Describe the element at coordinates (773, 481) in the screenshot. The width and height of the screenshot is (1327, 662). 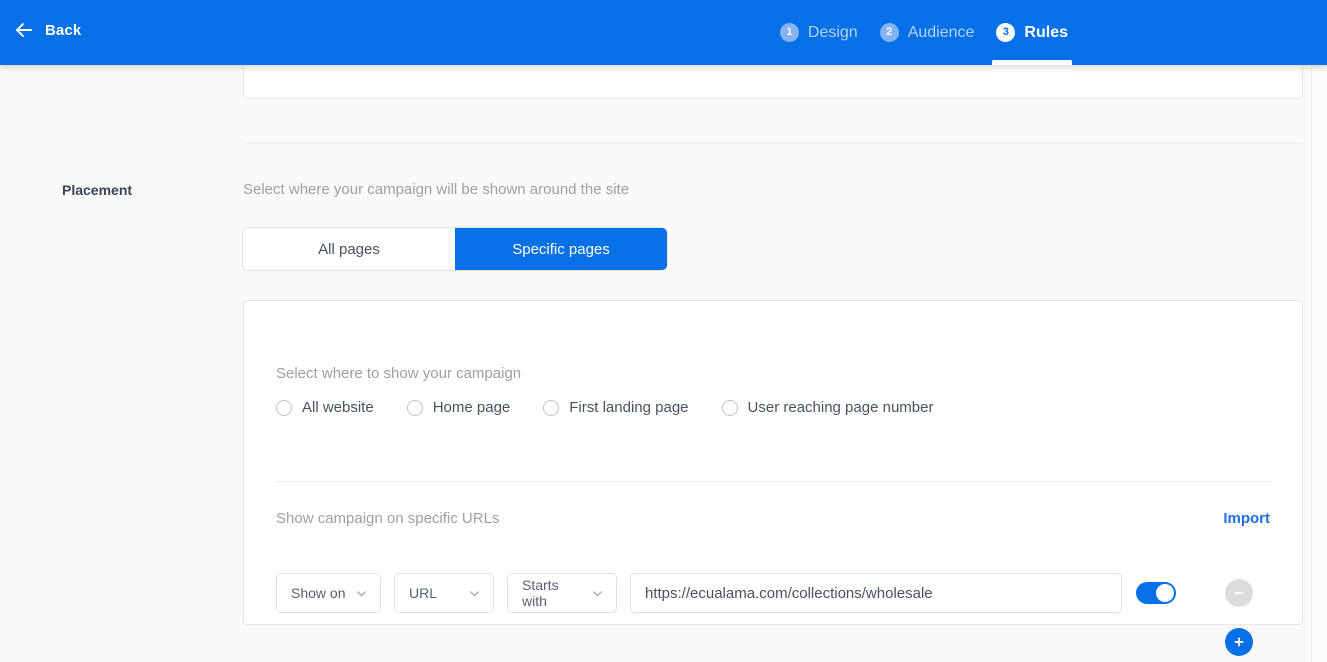
I see `card-inner-divider` at that location.